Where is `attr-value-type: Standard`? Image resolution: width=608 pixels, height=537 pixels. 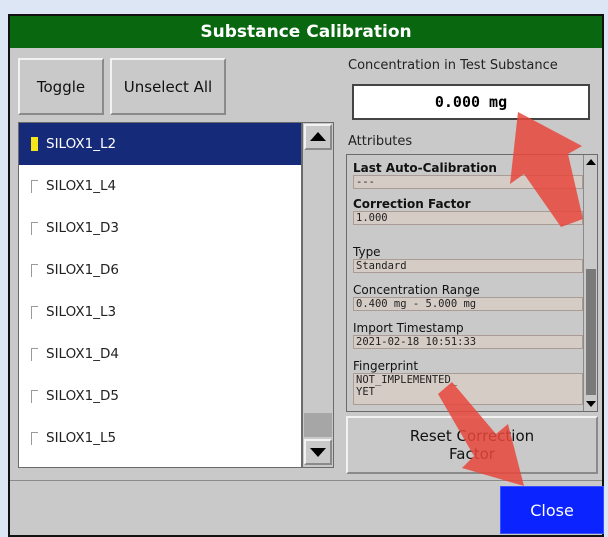
attr-value-type: Standard is located at coordinates (468, 266).